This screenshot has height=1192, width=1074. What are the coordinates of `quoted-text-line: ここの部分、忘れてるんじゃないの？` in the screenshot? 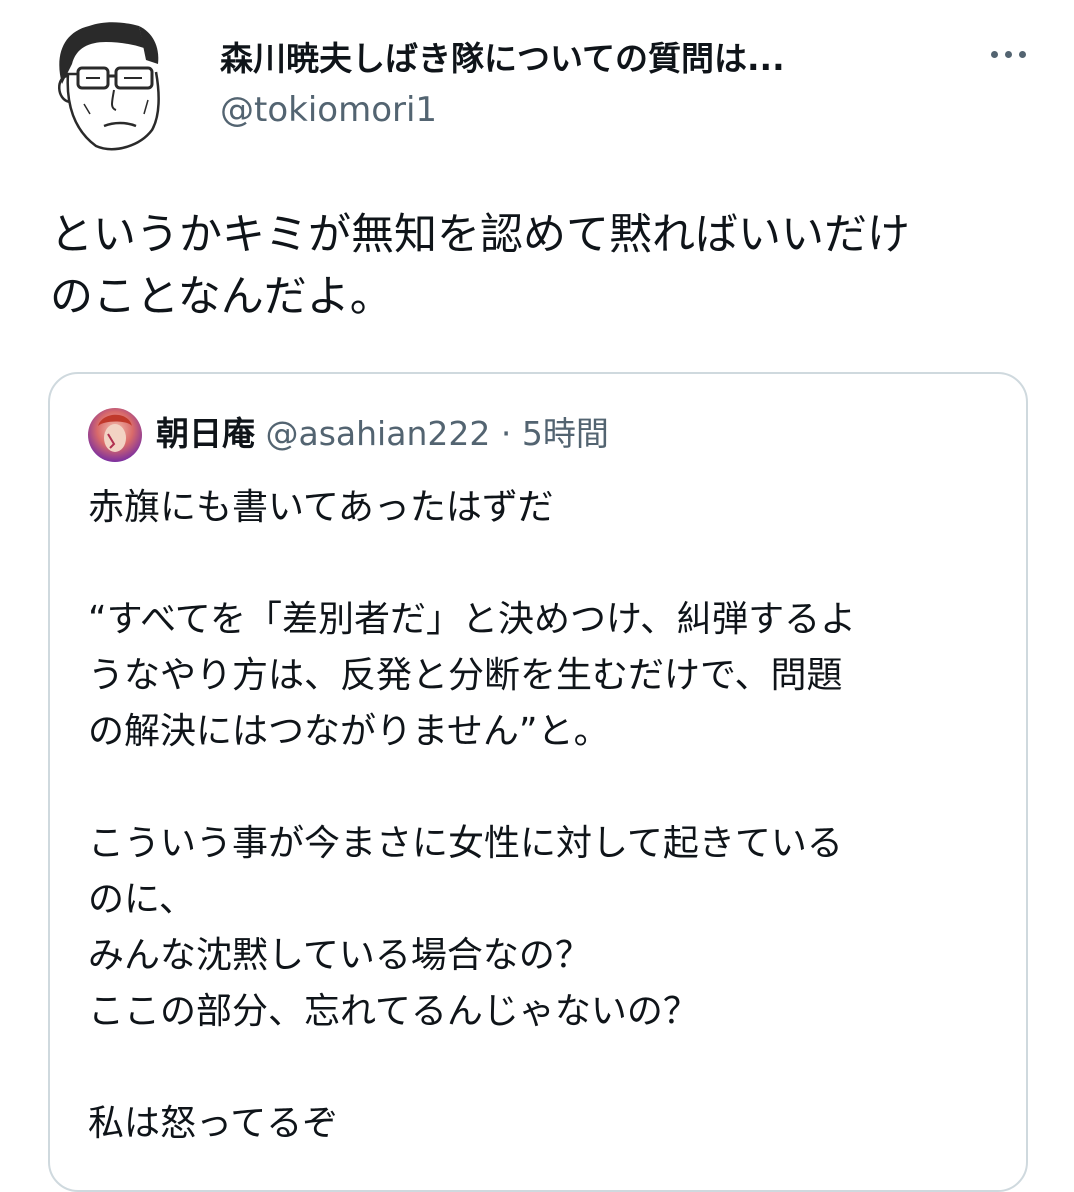 It's located at (393, 1011).